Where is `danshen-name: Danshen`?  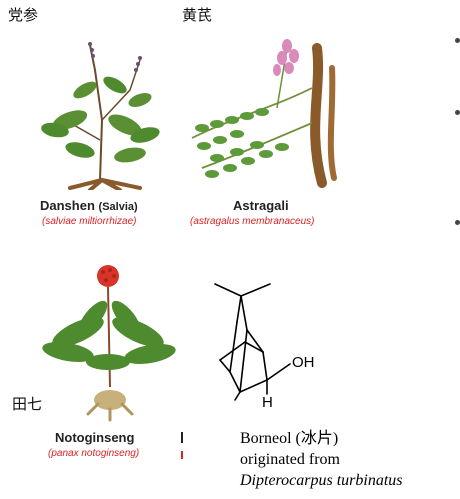
danshen-name: Danshen is located at coordinates (67, 205).